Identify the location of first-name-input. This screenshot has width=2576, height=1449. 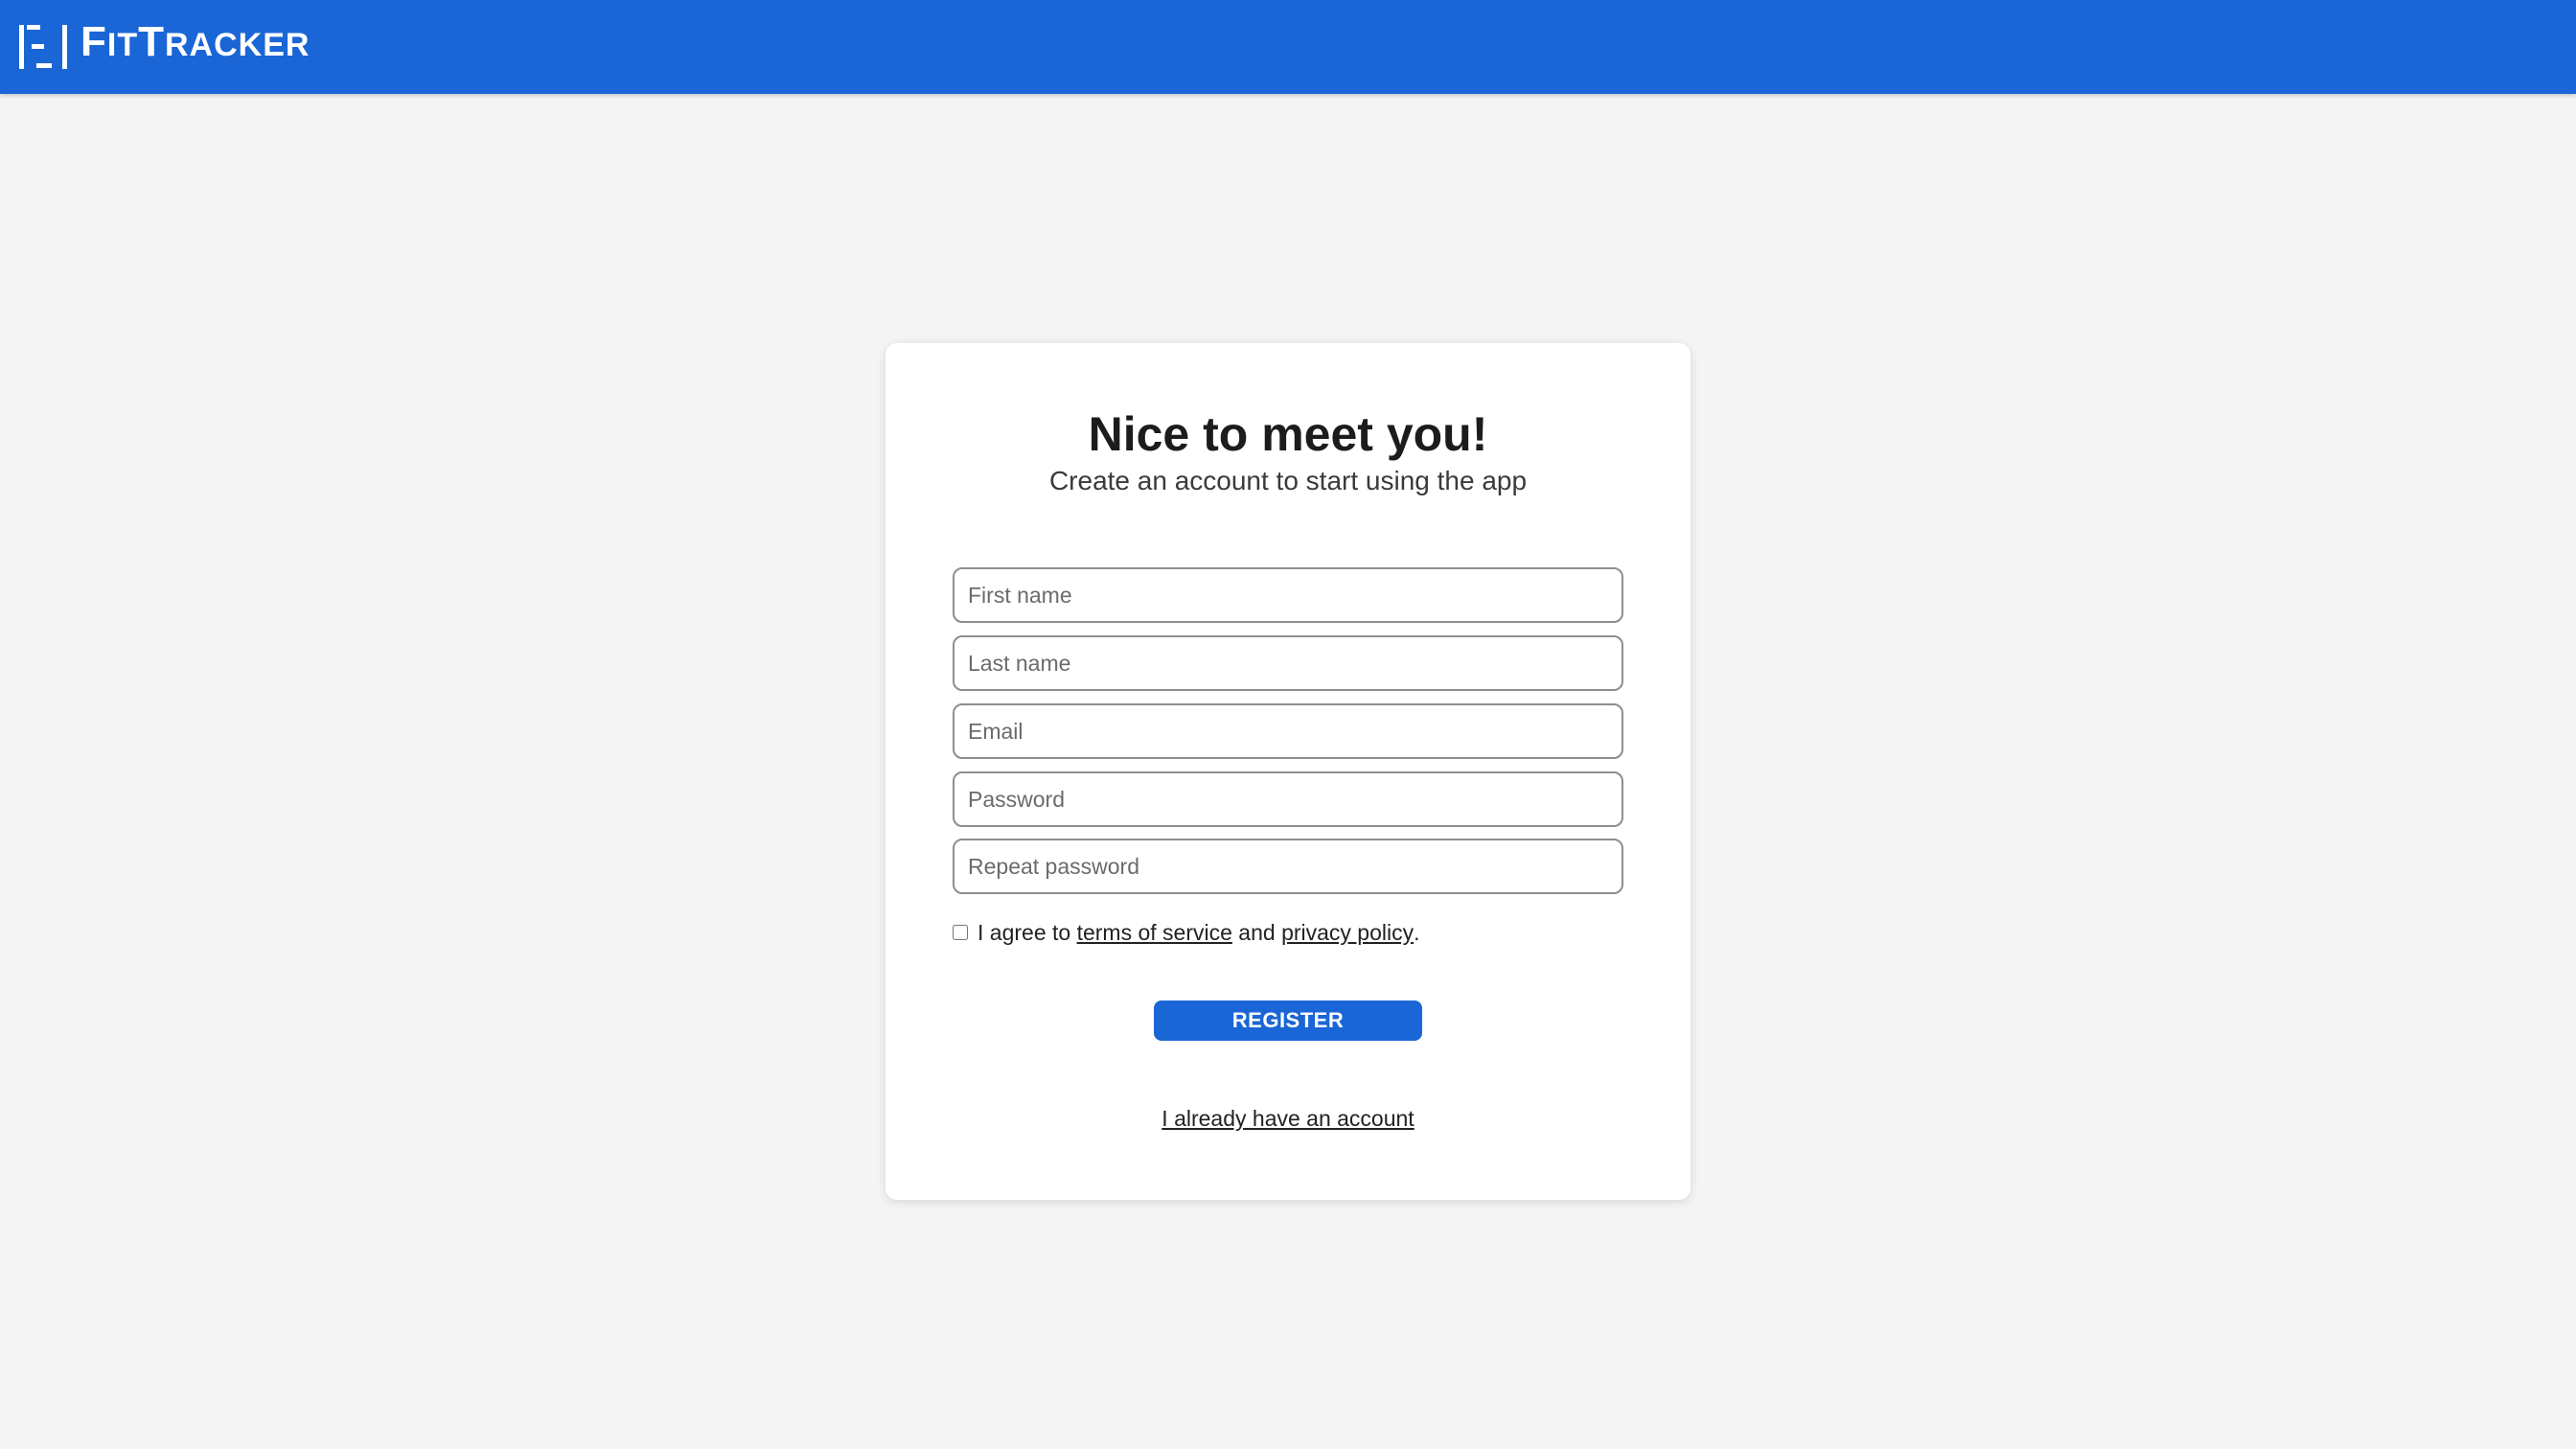
(1288, 595).